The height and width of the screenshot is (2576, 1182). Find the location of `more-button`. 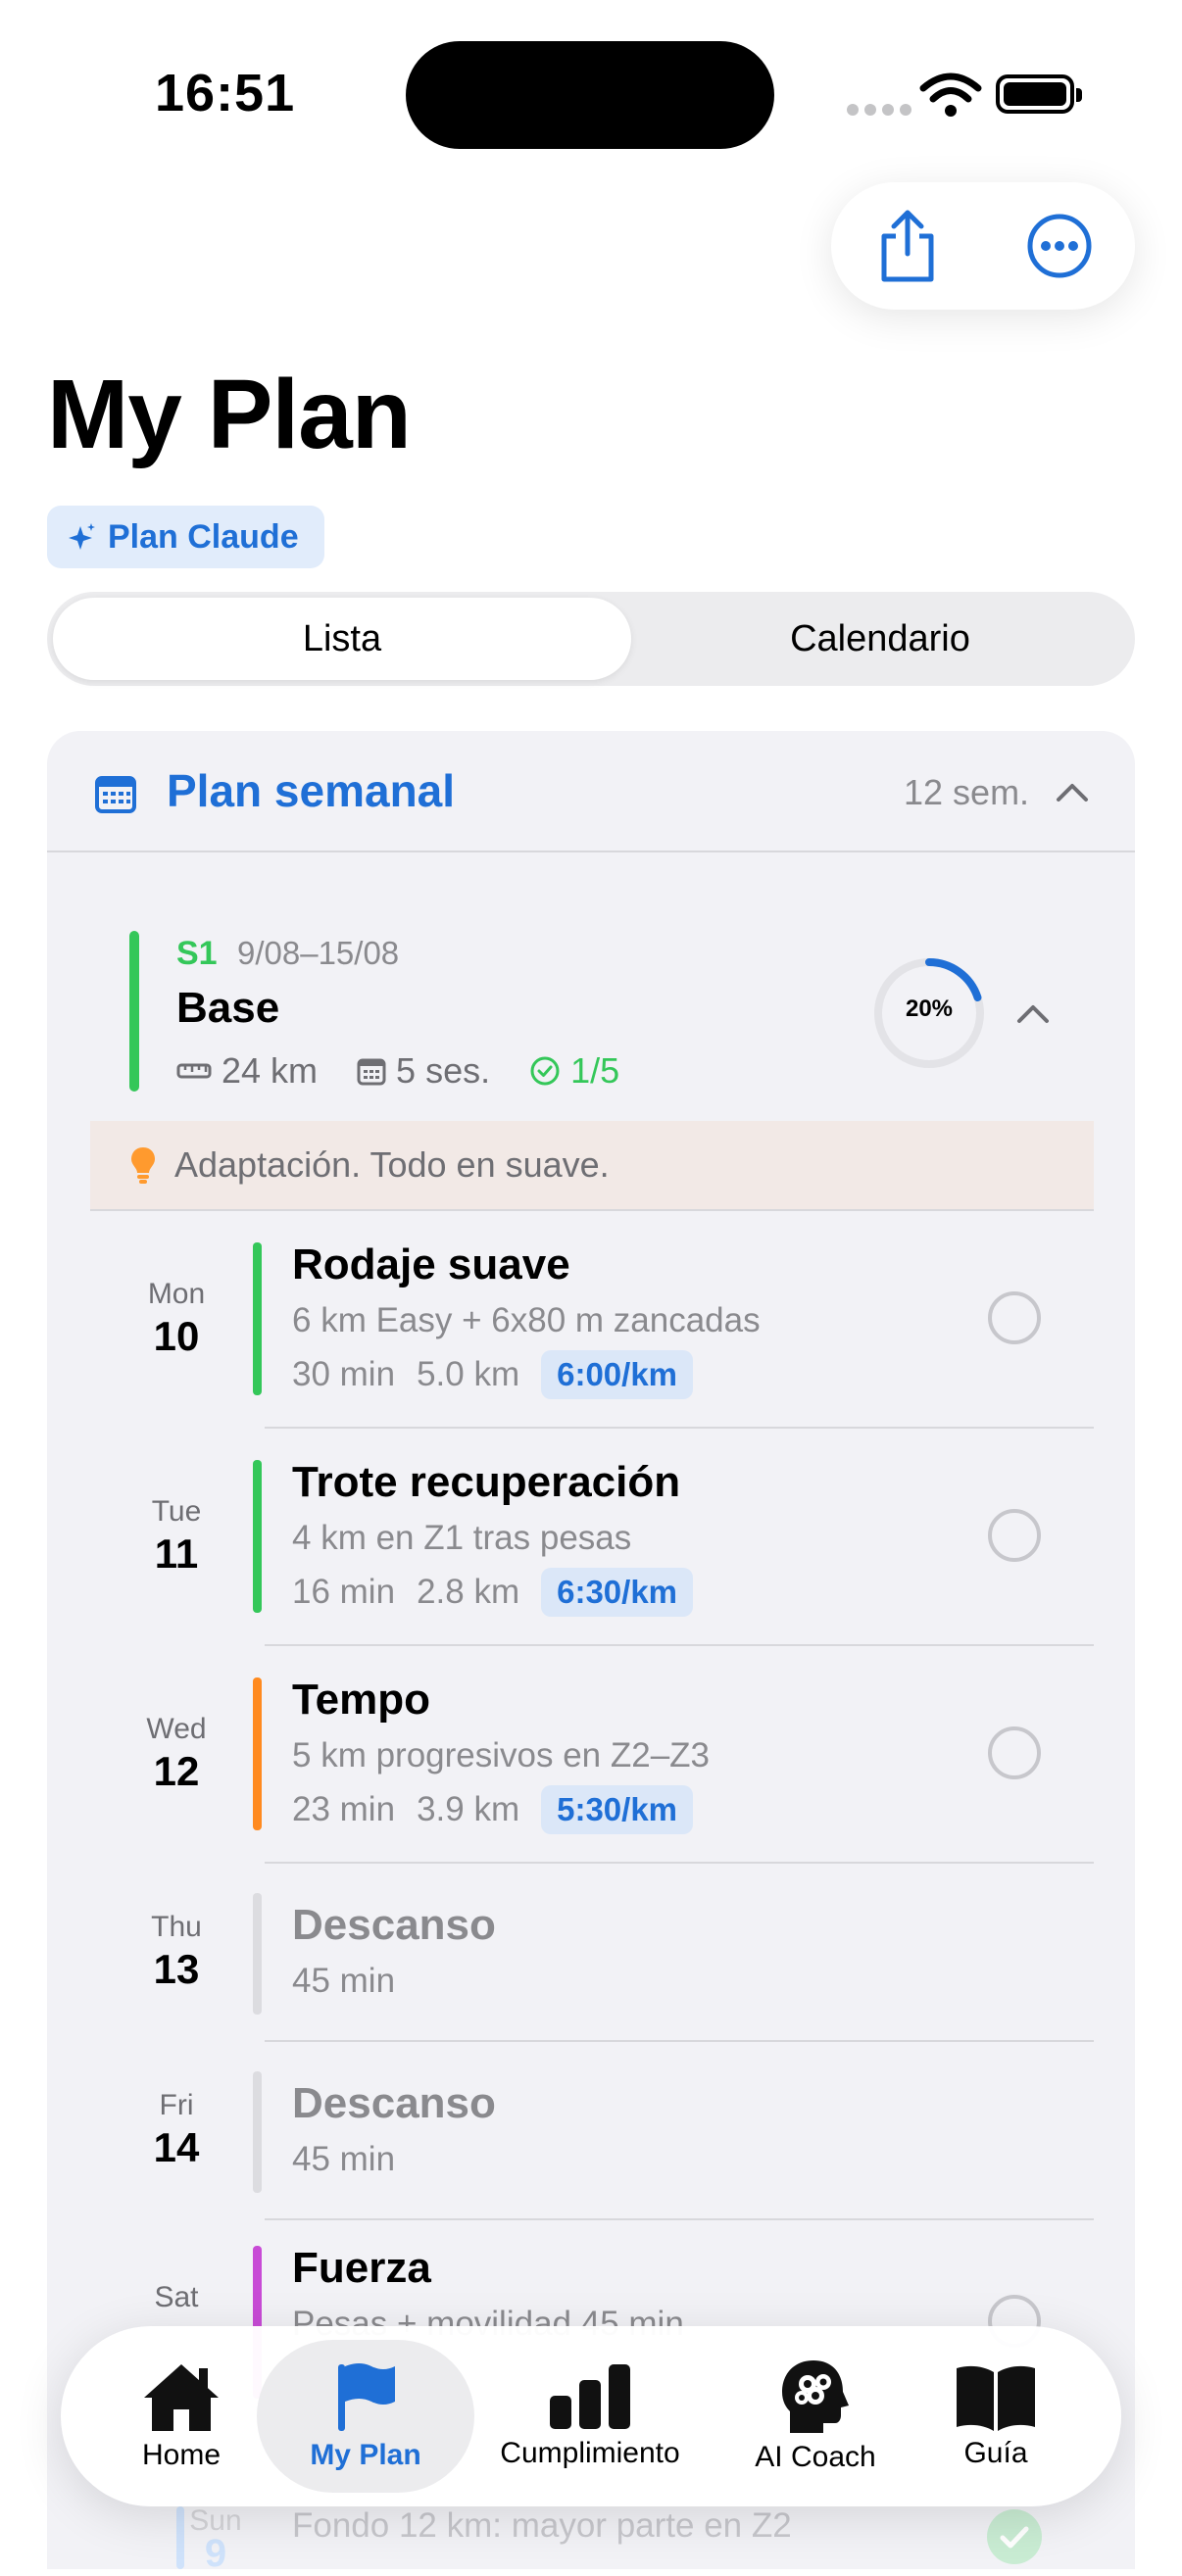

more-button is located at coordinates (1059, 246).